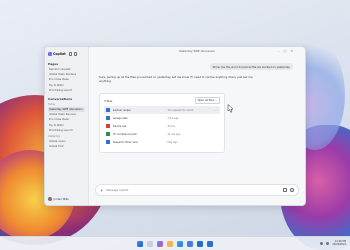 The width and height of the screenshot is (350, 250). What do you see at coordinates (140, 243) in the screenshot?
I see `start-icon` at bounding box center [140, 243].